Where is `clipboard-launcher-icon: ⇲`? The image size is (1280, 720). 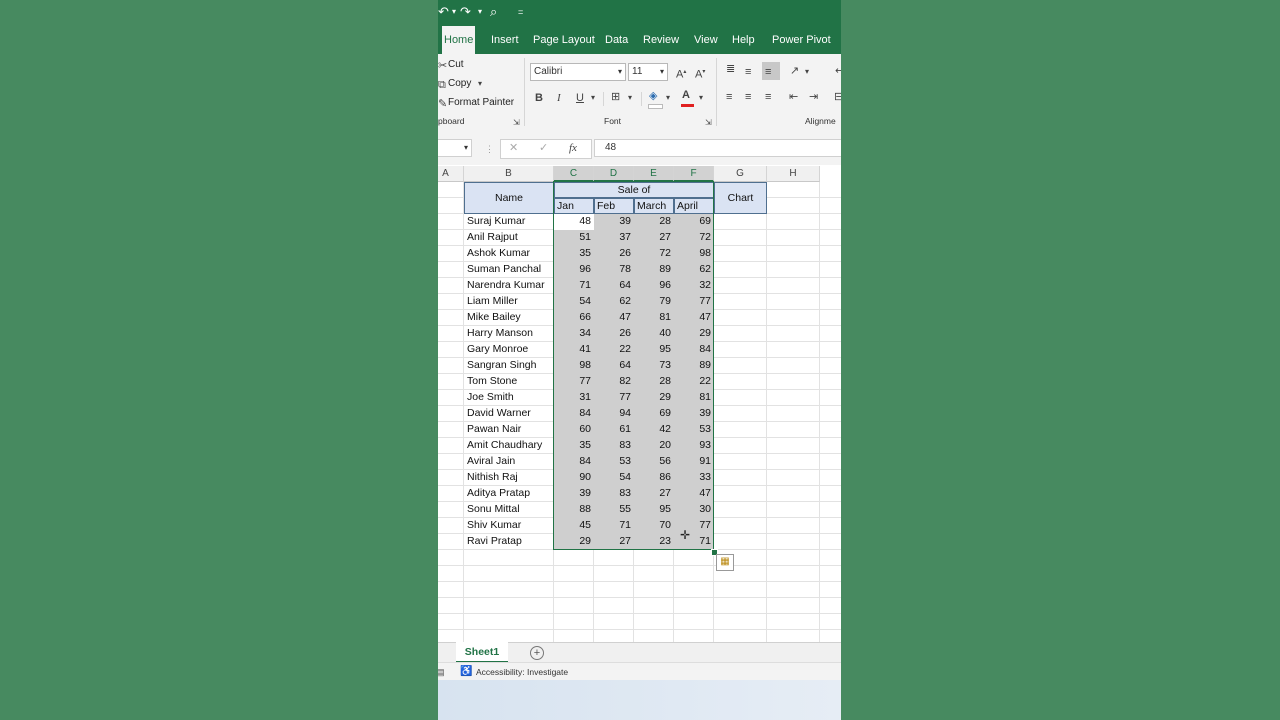
clipboard-launcher-icon: ⇲ is located at coordinates (516, 123).